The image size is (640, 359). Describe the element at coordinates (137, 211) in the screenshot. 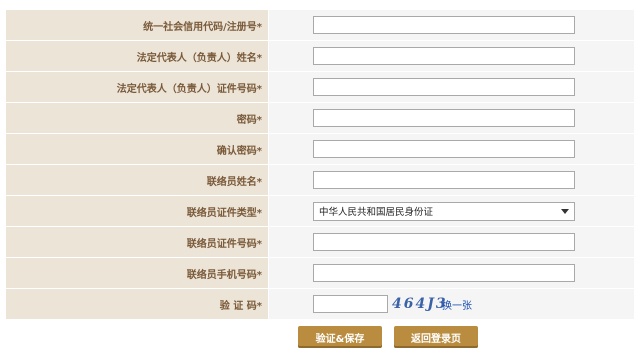

I see `contact-id-type-label: 联络员证件类型*` at that location.